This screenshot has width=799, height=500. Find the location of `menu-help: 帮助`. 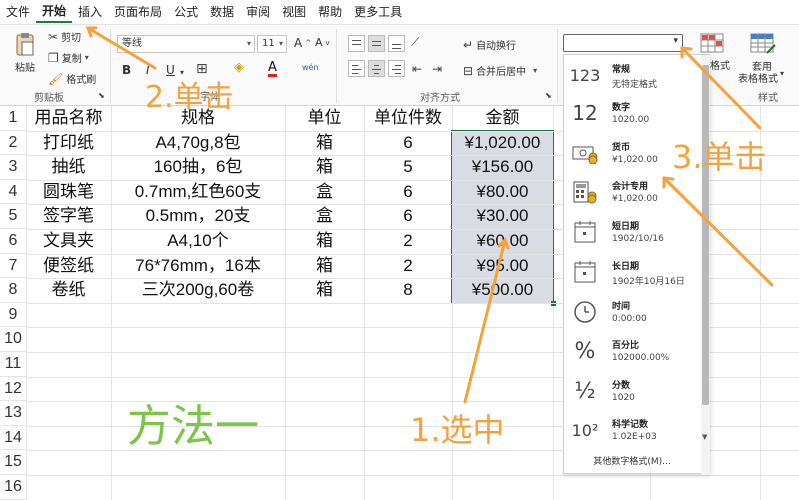

menu-help: 帮助 is located at coordinates (330, 12).